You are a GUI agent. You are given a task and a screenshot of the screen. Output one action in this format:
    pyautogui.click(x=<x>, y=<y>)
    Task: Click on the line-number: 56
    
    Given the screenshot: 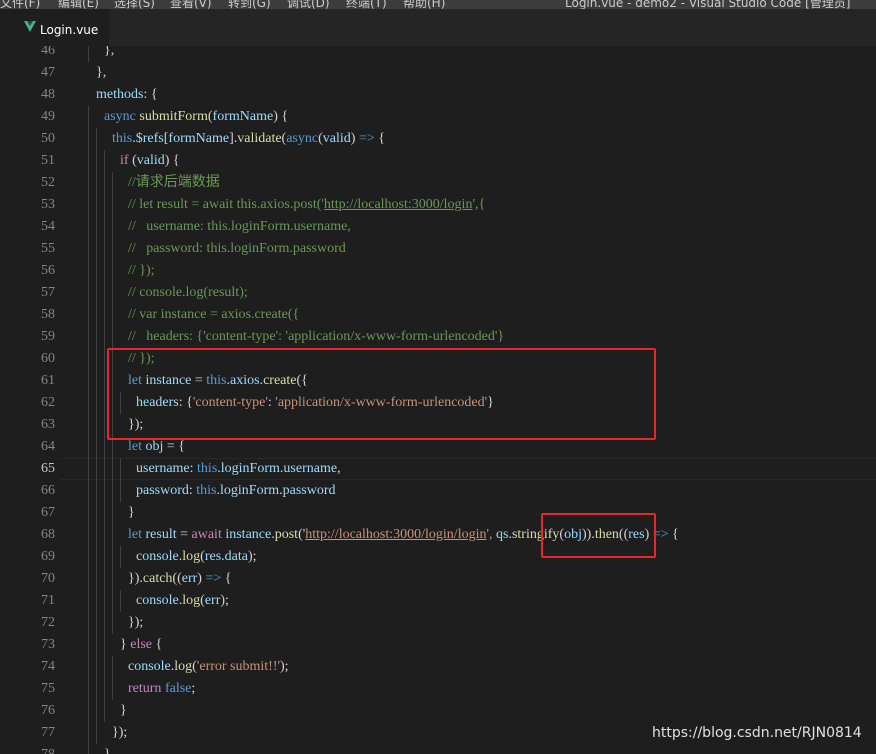 What is the action you would take?
    pyautogui.click(x=48, y=270)
    